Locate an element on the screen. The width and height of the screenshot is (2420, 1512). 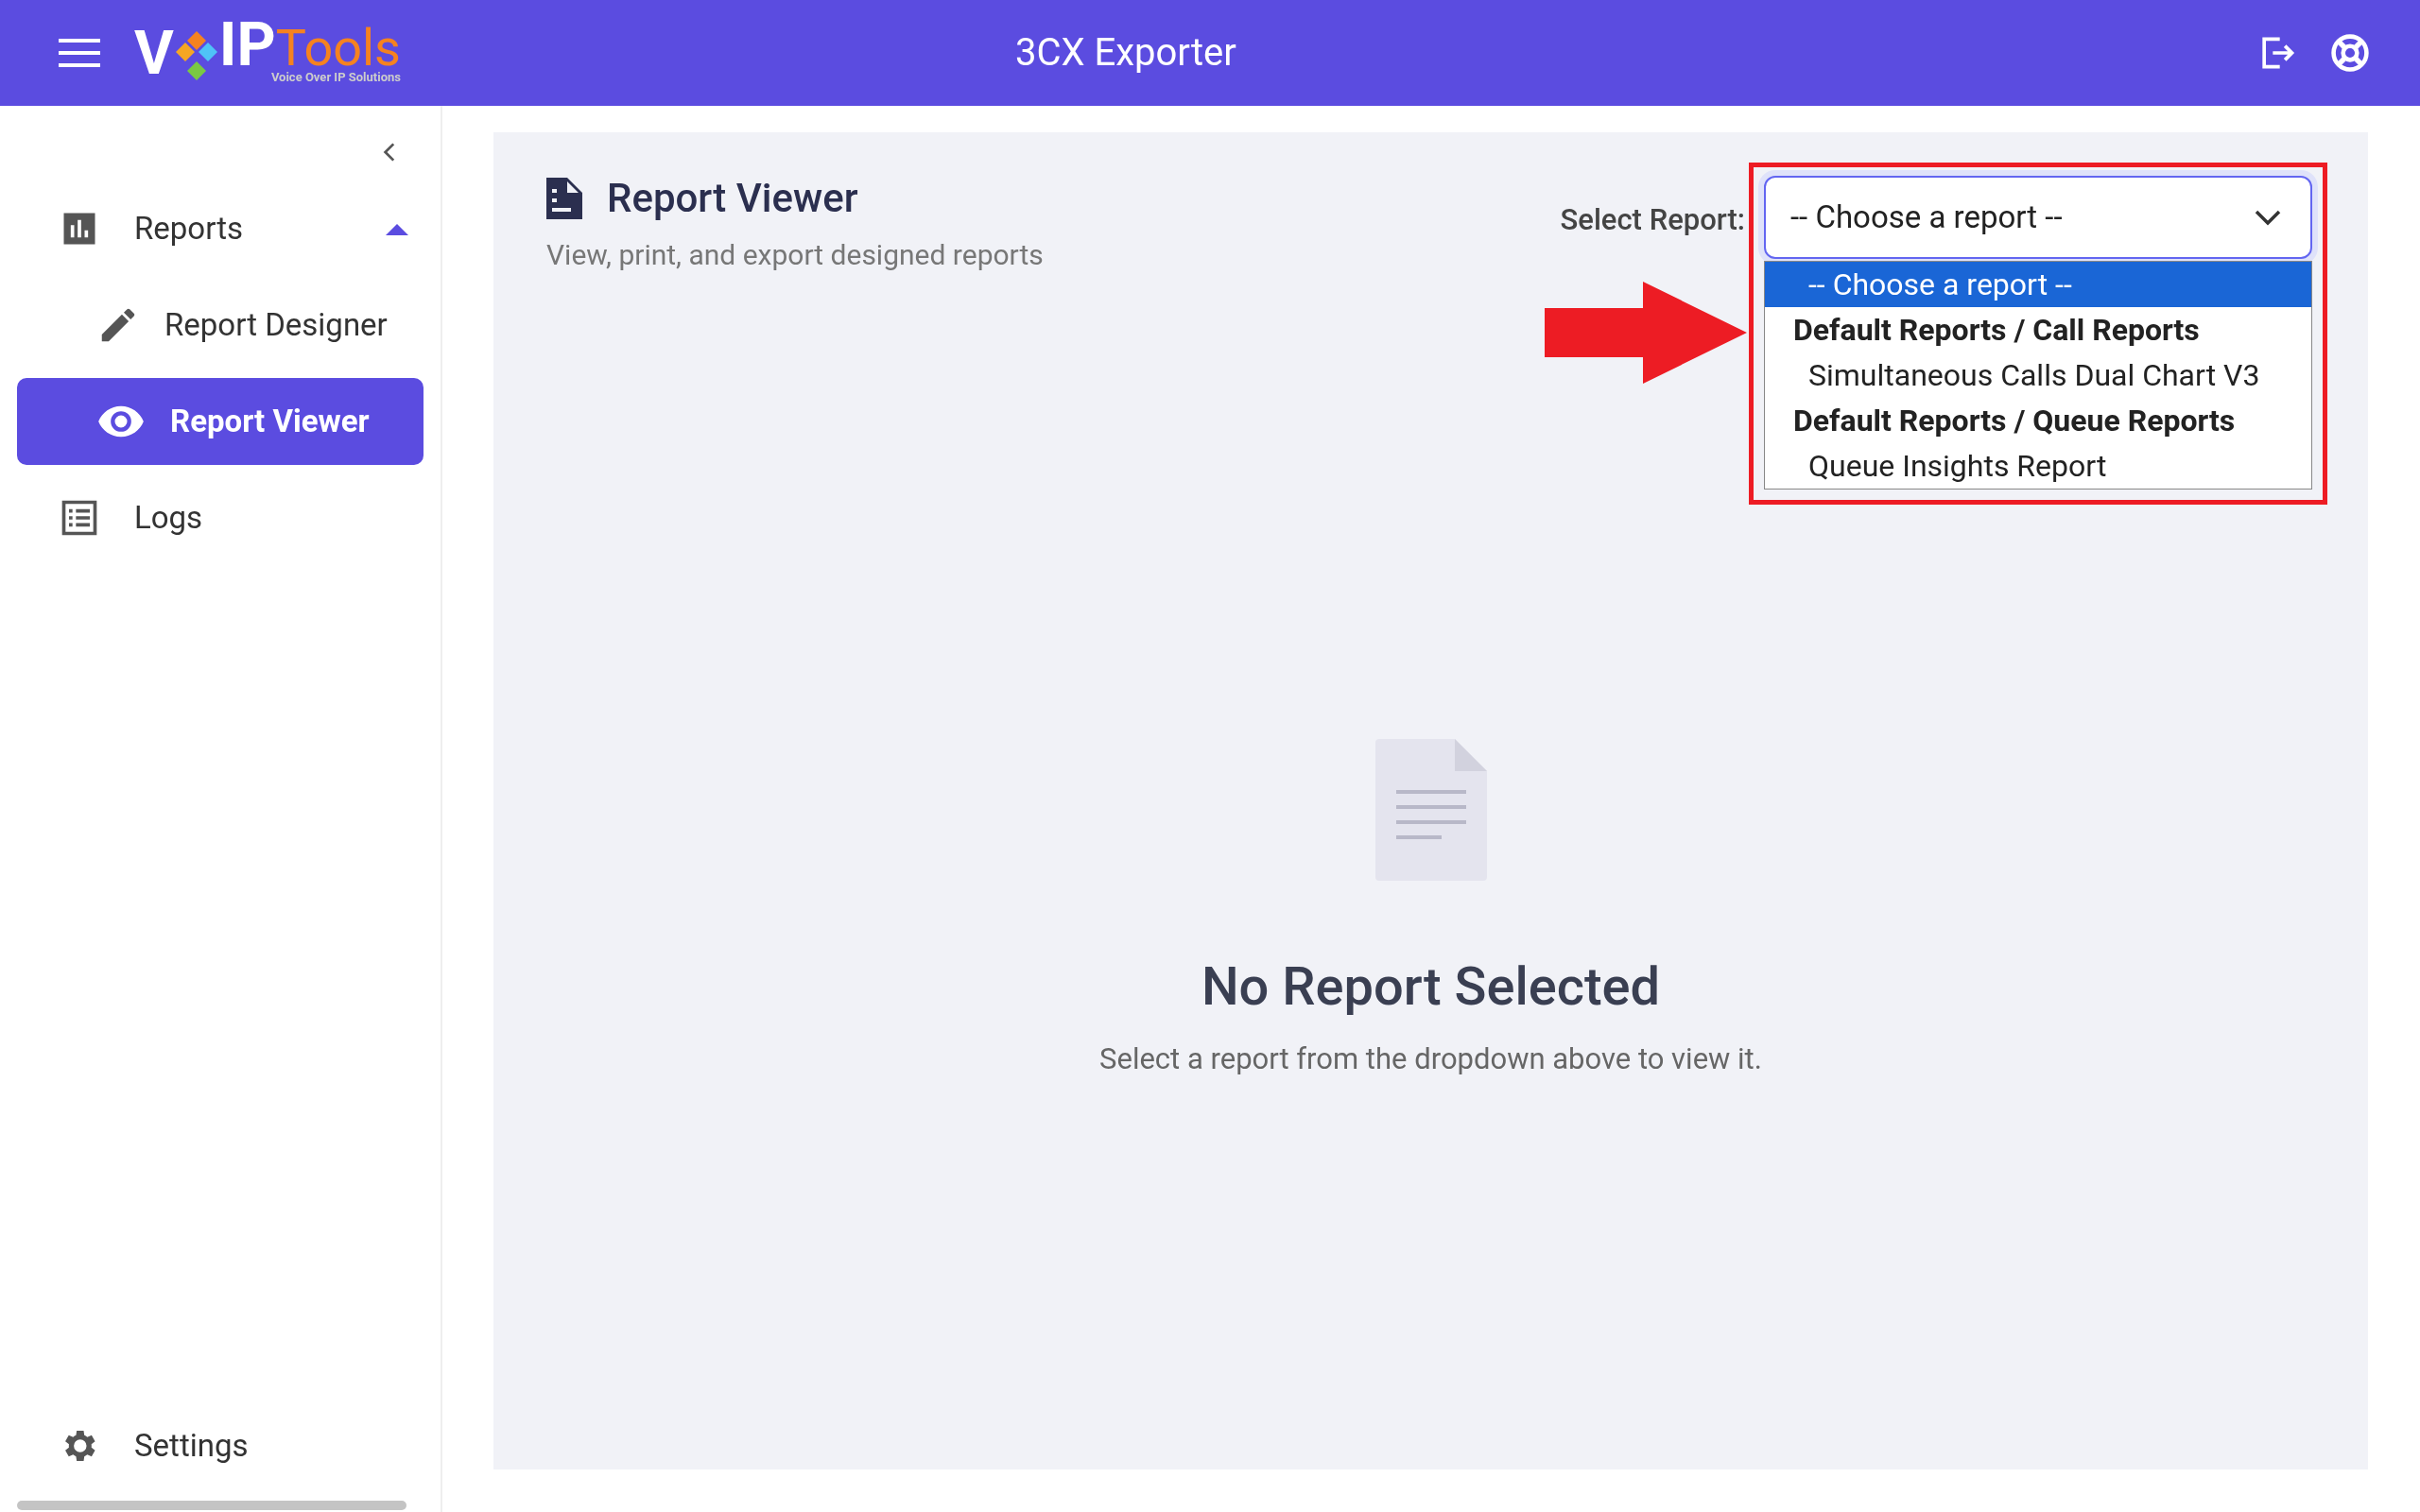
logo-letters: IP is located at coordinates (247, 45).